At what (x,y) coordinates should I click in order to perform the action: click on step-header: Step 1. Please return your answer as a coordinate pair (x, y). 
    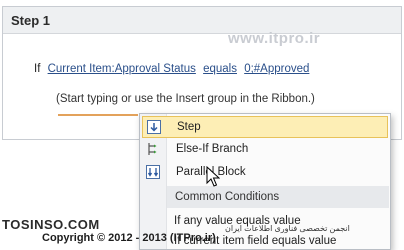
    Looking at the image, I should click on (202, 20).